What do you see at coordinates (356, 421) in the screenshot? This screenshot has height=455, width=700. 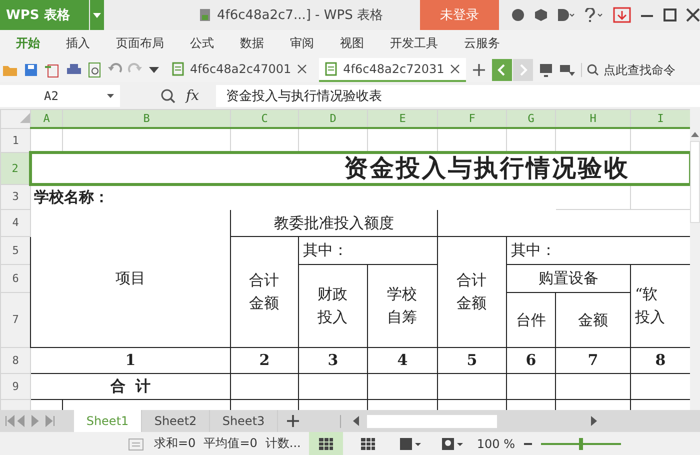 I see `scroll-left-icon` at bounding box center [356, 421].